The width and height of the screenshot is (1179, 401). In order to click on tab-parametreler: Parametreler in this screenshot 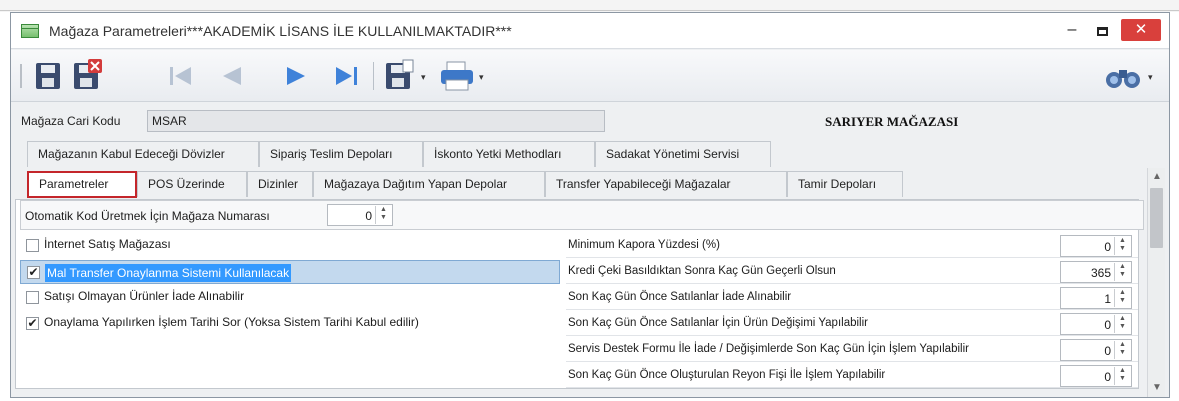, I will do `click(82, 184)`.